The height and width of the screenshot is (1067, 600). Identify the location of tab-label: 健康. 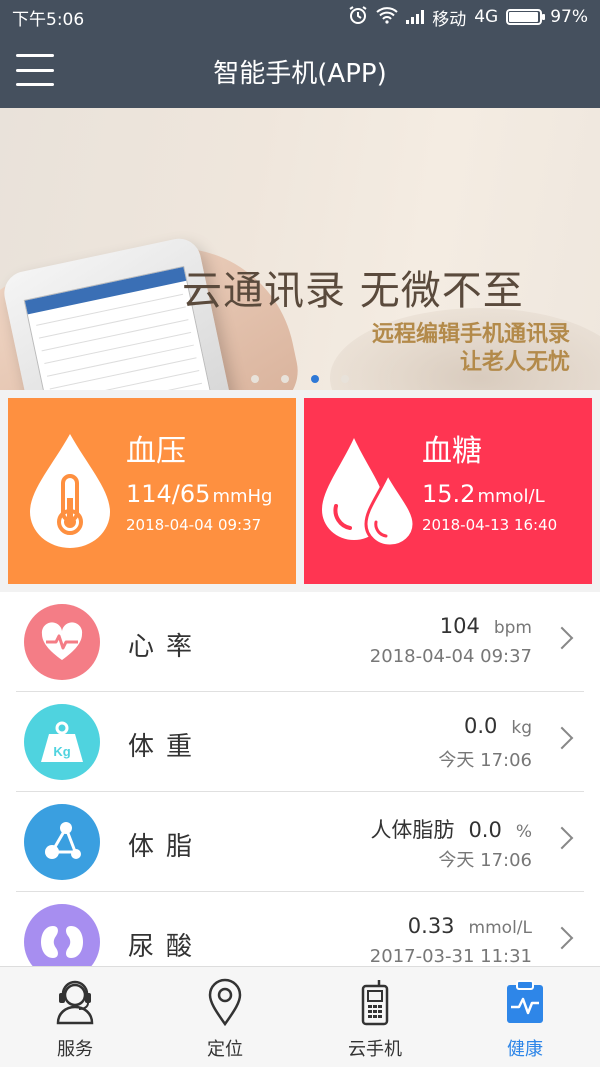
(525, 1049).